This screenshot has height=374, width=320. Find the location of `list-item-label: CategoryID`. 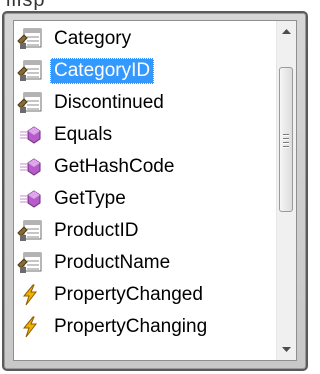

list-item-label: CategoryID is located at coordinates (102, 71).